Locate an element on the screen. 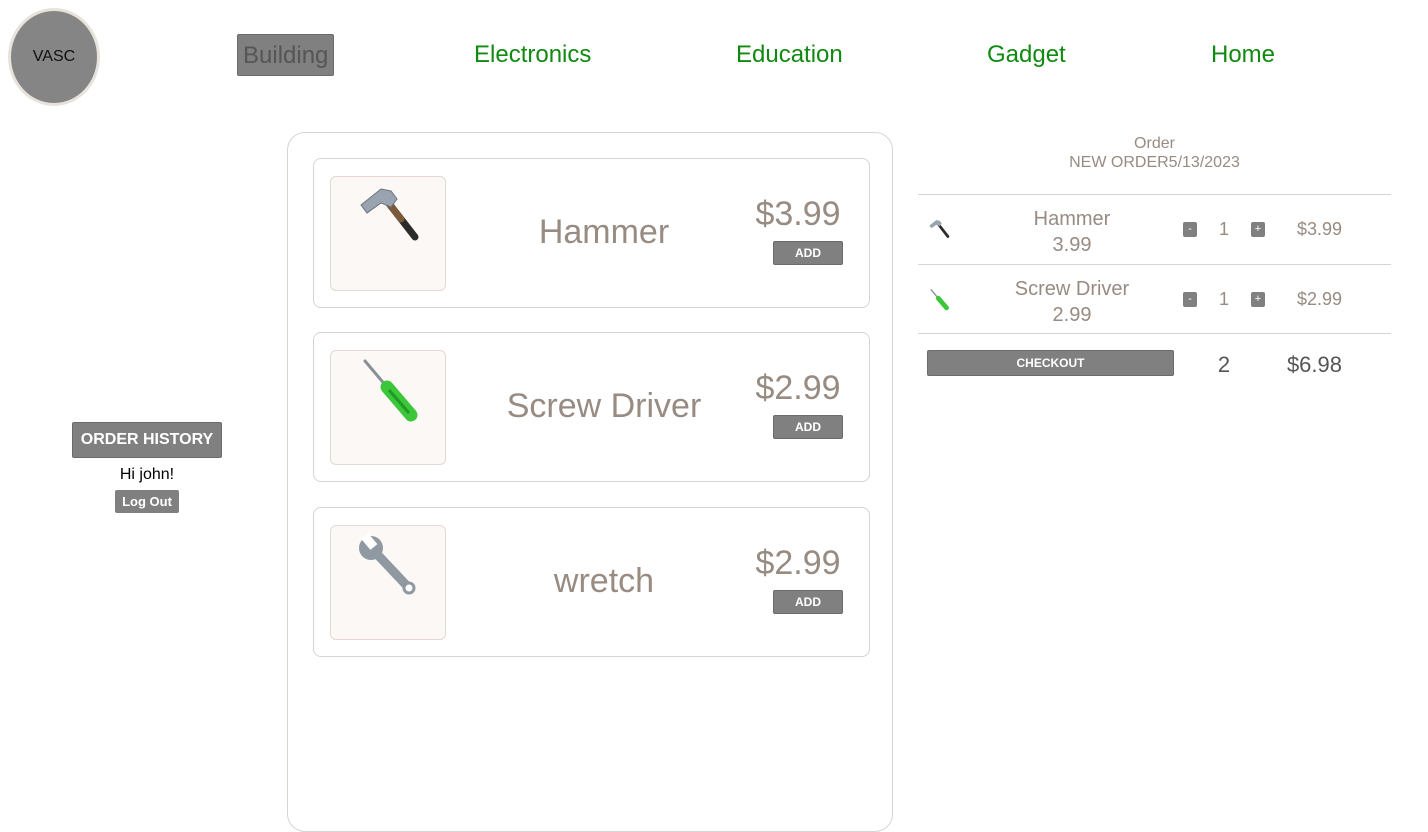  order-item-unit-price: 3.99 is located at coordinates (1072, 245).